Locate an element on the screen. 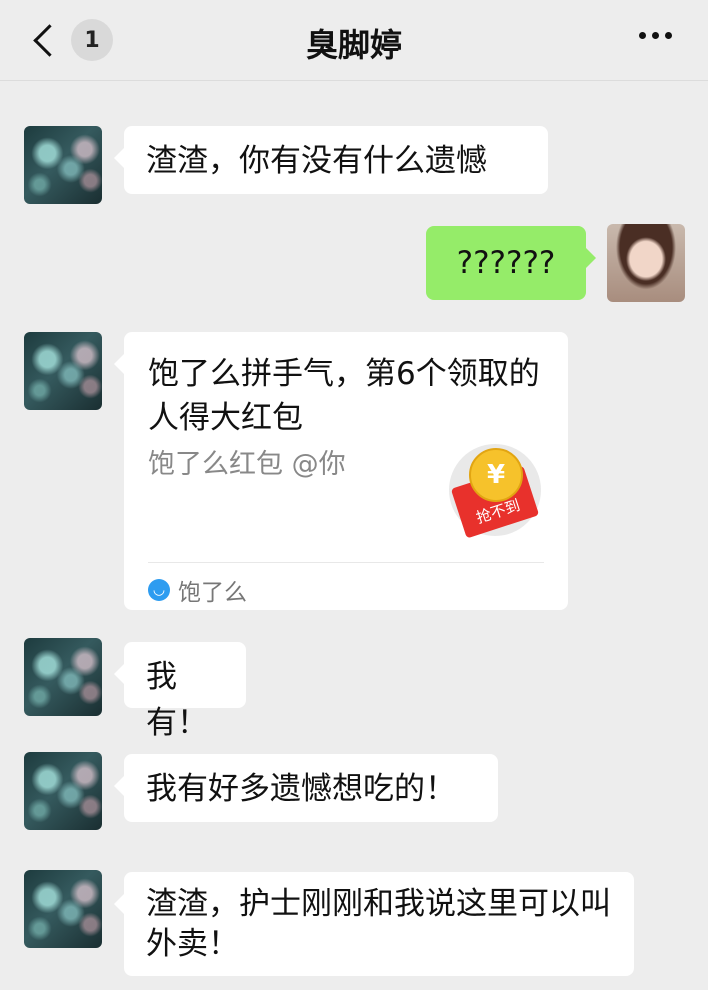  coin-icon: ¥ is located at coordinates (496, 475).